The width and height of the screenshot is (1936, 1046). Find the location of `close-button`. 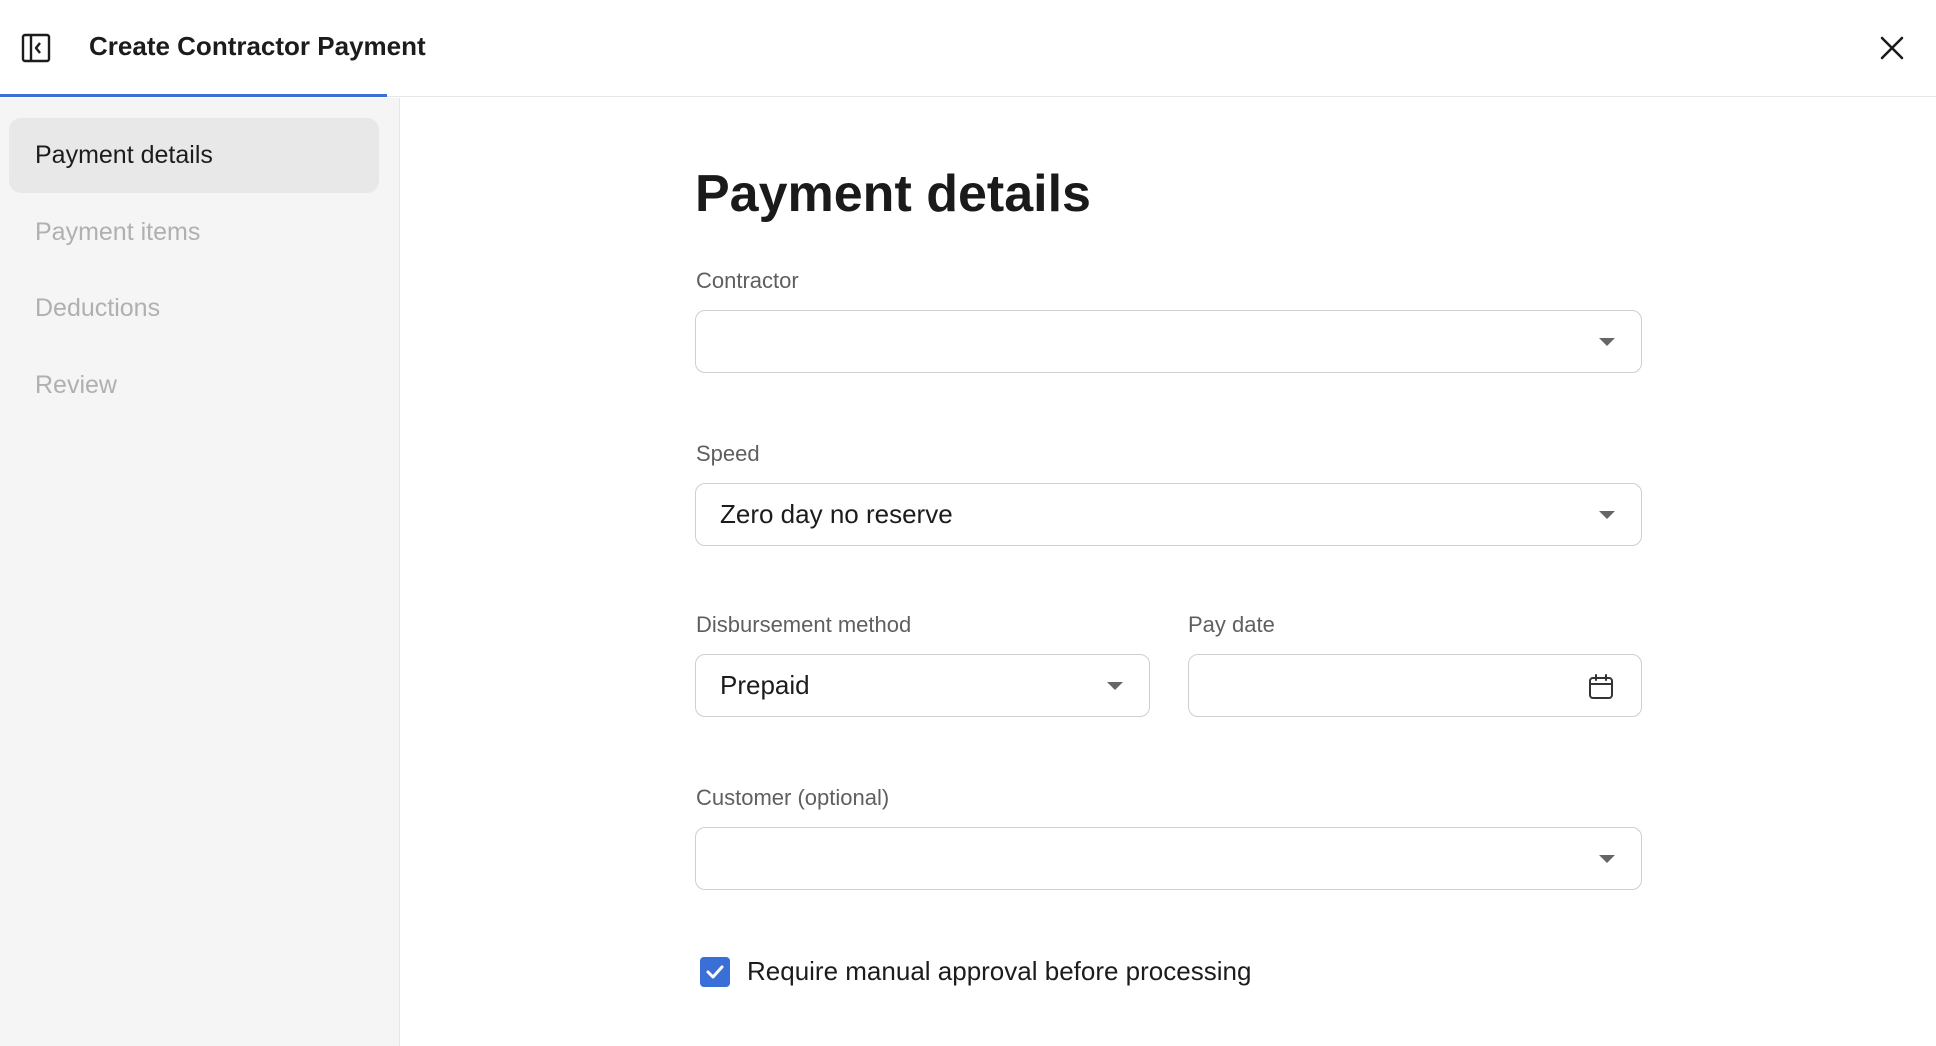

close-button is located at coordinates (1892, 48).